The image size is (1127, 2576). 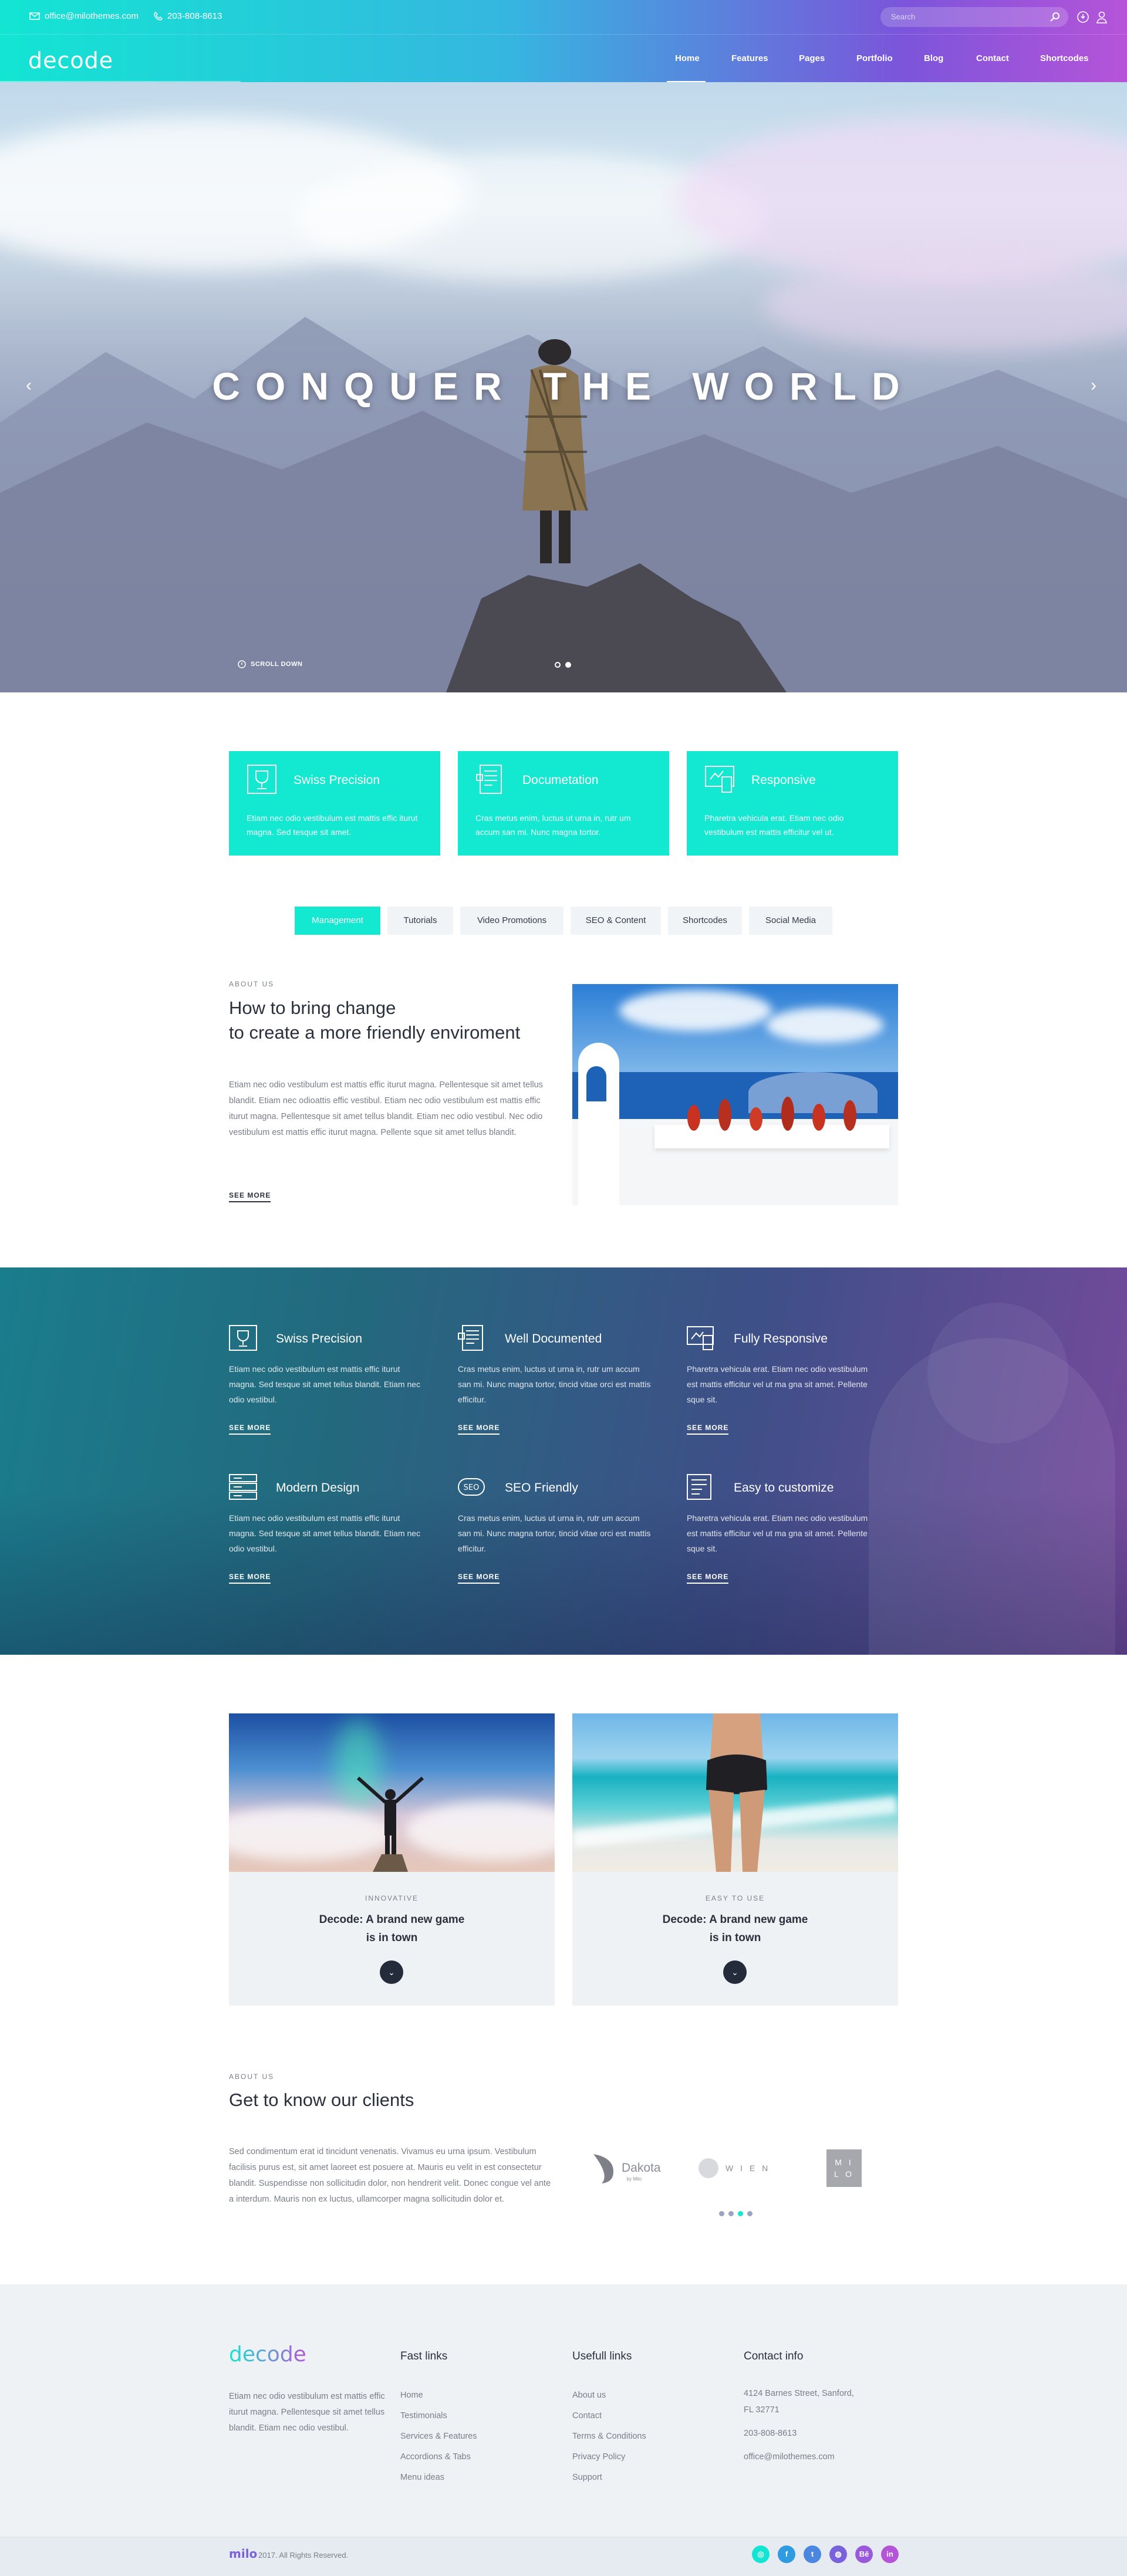 What do you see at coordinates (392, 1938) in the screenshot?
I see `promo-card-title-line2: is in town` at bounding box center [392, 1938].